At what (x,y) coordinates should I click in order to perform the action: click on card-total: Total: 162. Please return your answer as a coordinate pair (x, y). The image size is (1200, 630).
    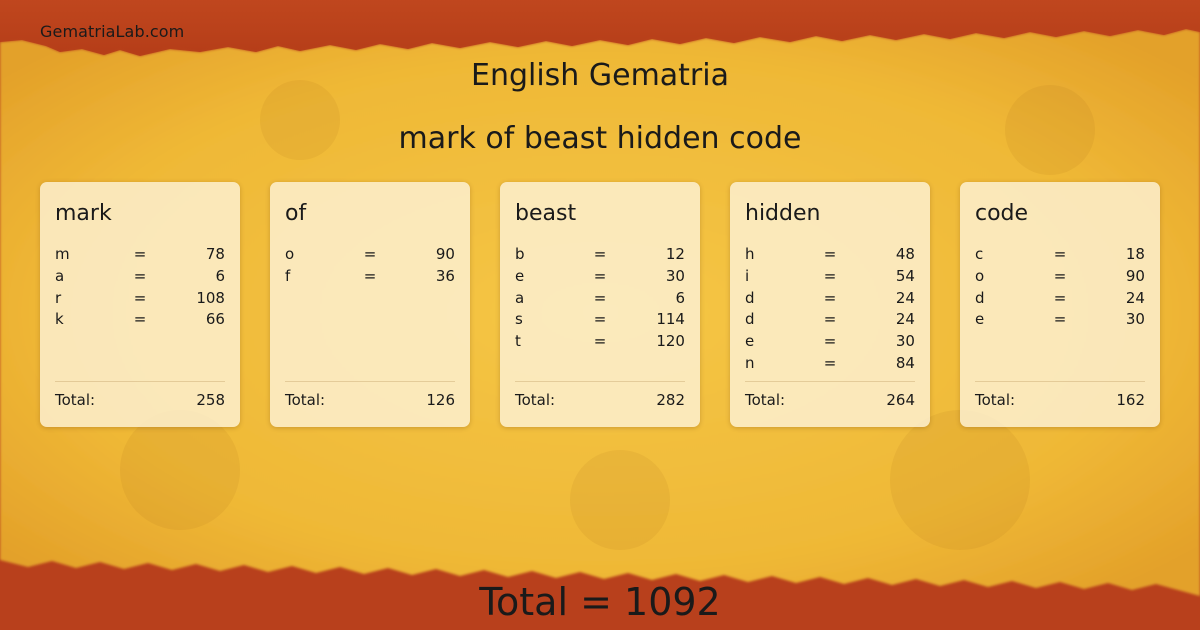
    Looking at the image, I should click on (1060, 400).